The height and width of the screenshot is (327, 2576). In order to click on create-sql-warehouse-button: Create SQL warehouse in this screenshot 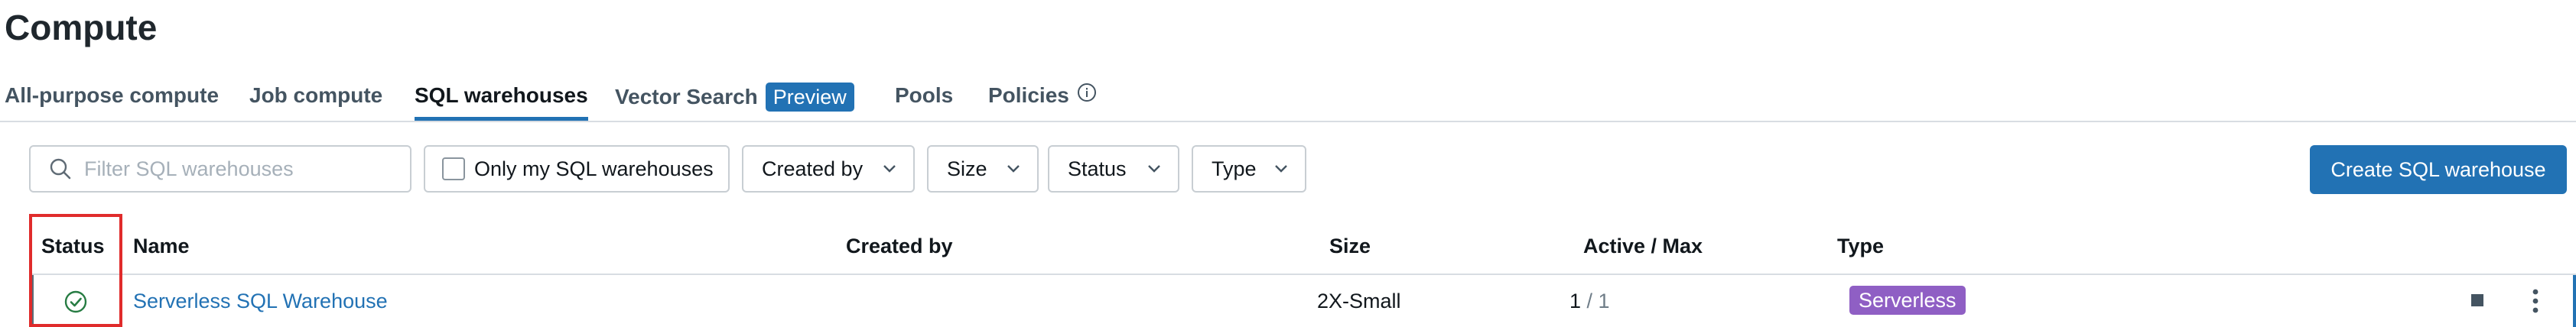, I will do `click(2438, 169)`.